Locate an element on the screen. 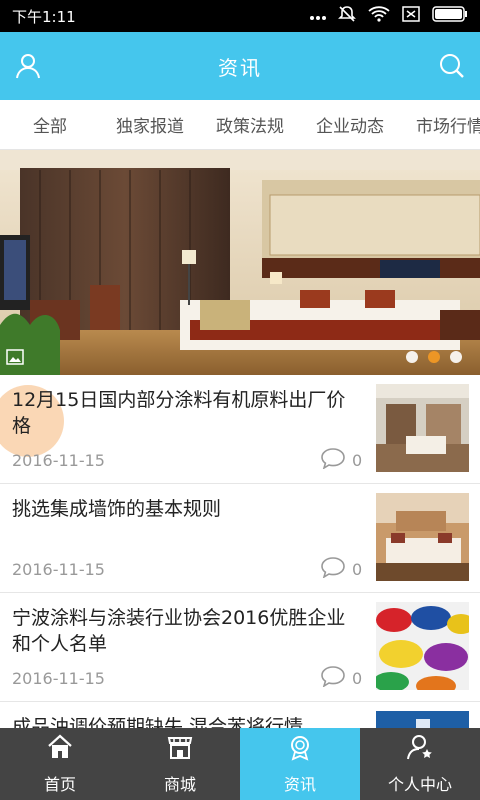  nav-news: 资讯 is located at coordinates (300, 764).